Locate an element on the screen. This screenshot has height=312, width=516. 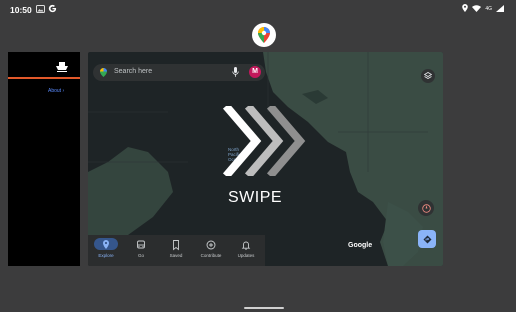
status-right: 4G is located at coordinates (483, 9).